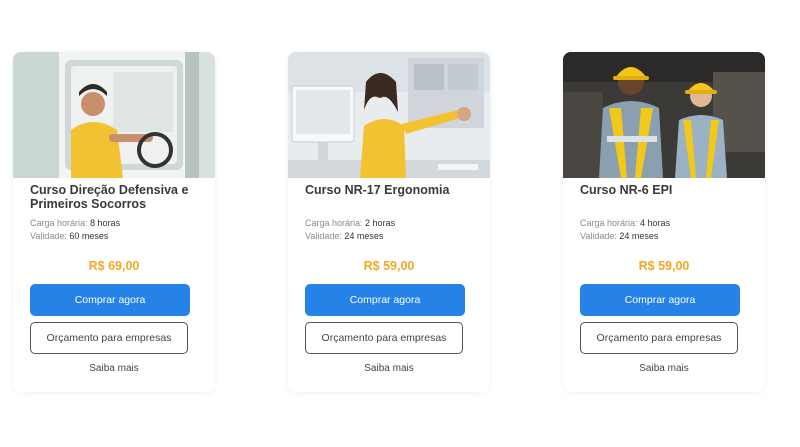 Image resolution: width=800 pixels, height=447 pixels. Describe the element at coordinates (377, 190) in the screenshot. I see `course-title: Curso NR-17 Ergonomia` at that location.